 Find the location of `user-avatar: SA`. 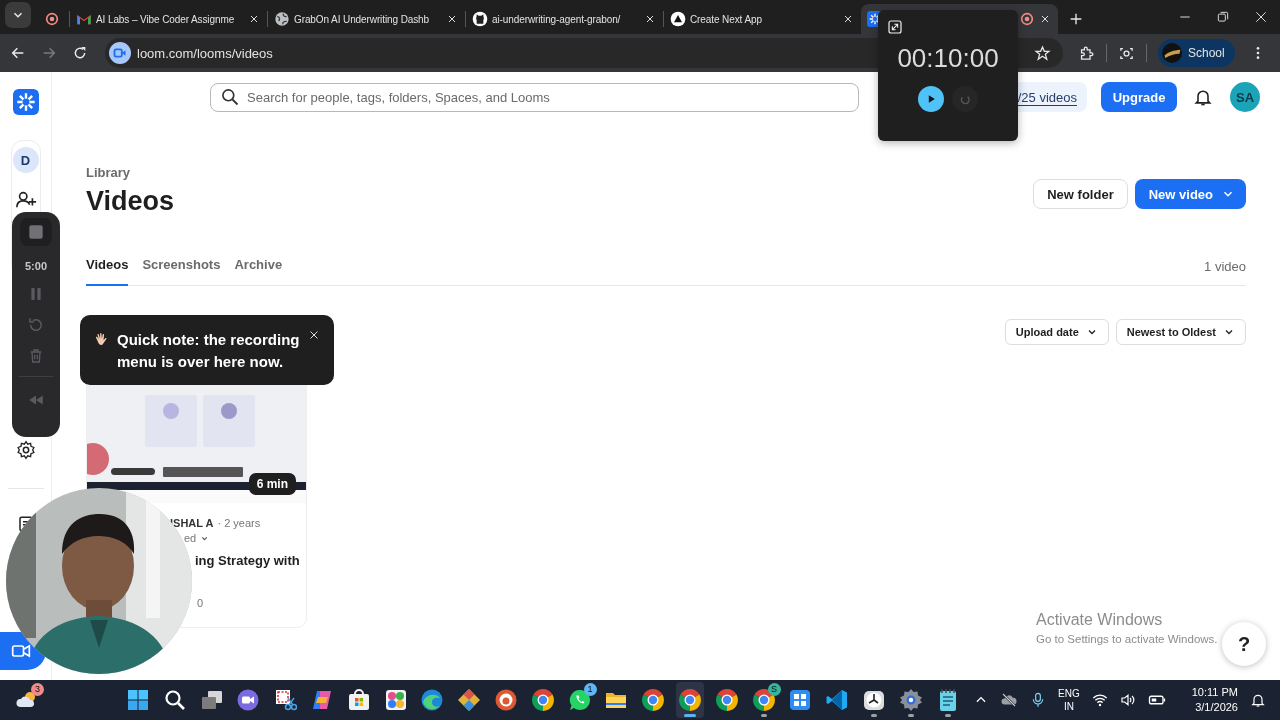

user-avatar: SA is located at coordinates (1245, 97).